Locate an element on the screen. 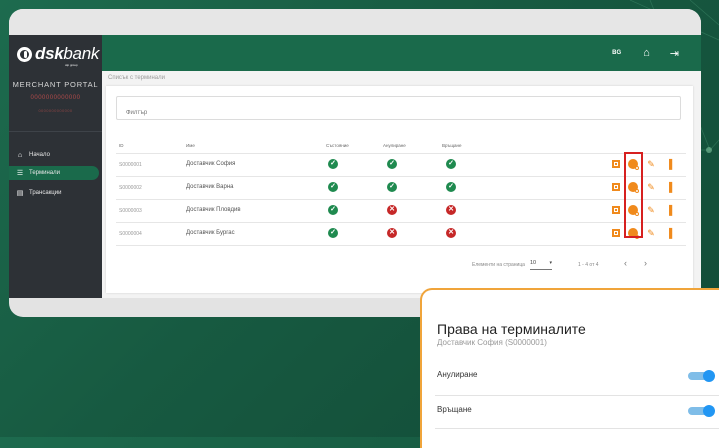 This screenshot has height=448, width=719. terminal-id: S0000002 is located at coordinates (130, 188).